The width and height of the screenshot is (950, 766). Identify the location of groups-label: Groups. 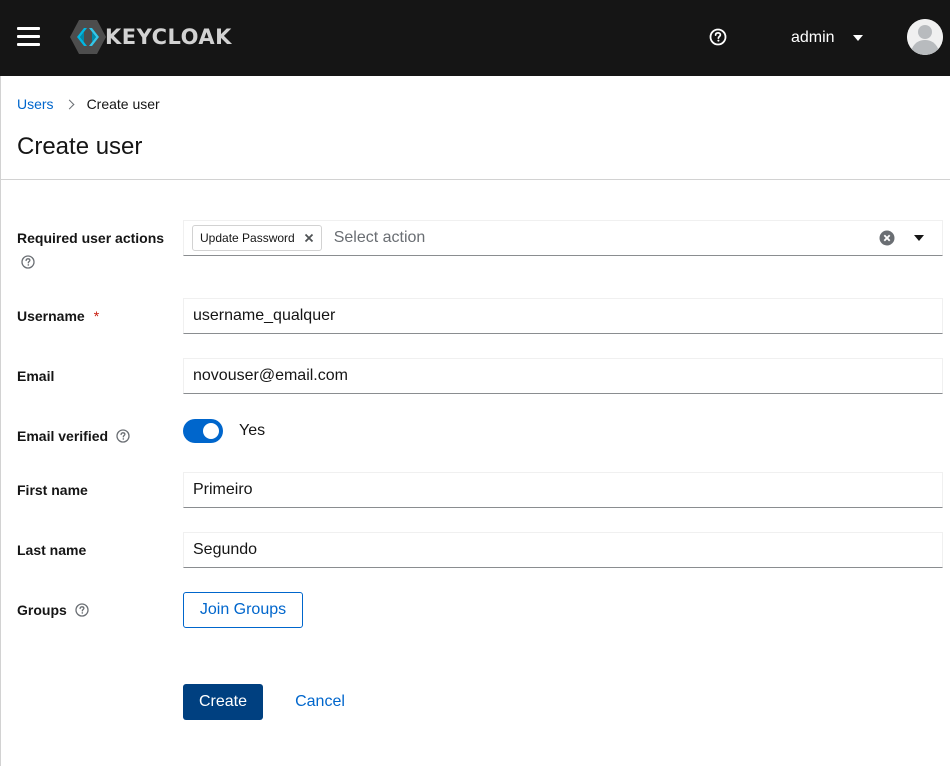
(53, 610).